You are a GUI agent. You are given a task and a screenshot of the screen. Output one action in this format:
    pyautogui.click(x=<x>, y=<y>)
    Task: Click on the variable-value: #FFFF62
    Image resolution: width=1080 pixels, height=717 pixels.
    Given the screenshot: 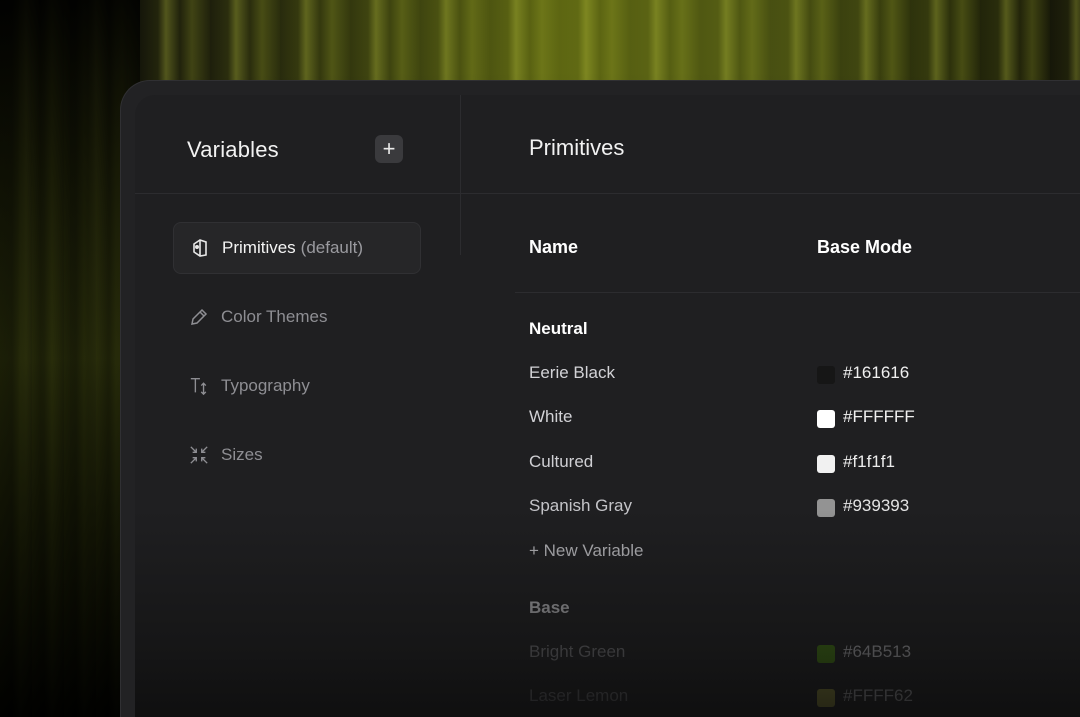 What is the action you would take?
    pyautogui.click(x=878, y=695)
    